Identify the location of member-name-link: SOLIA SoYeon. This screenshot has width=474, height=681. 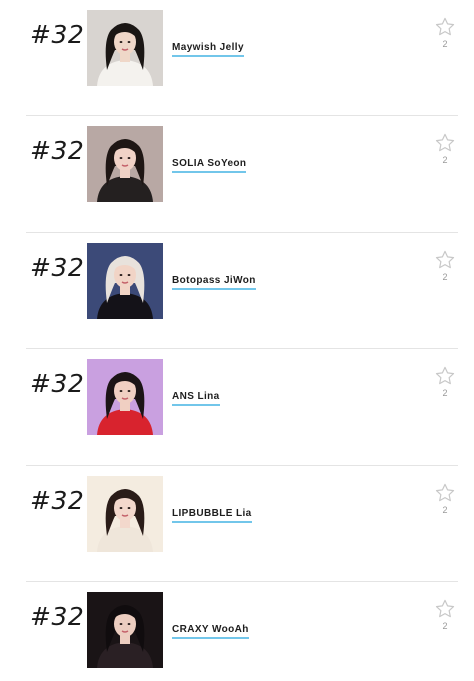
(209, 165).